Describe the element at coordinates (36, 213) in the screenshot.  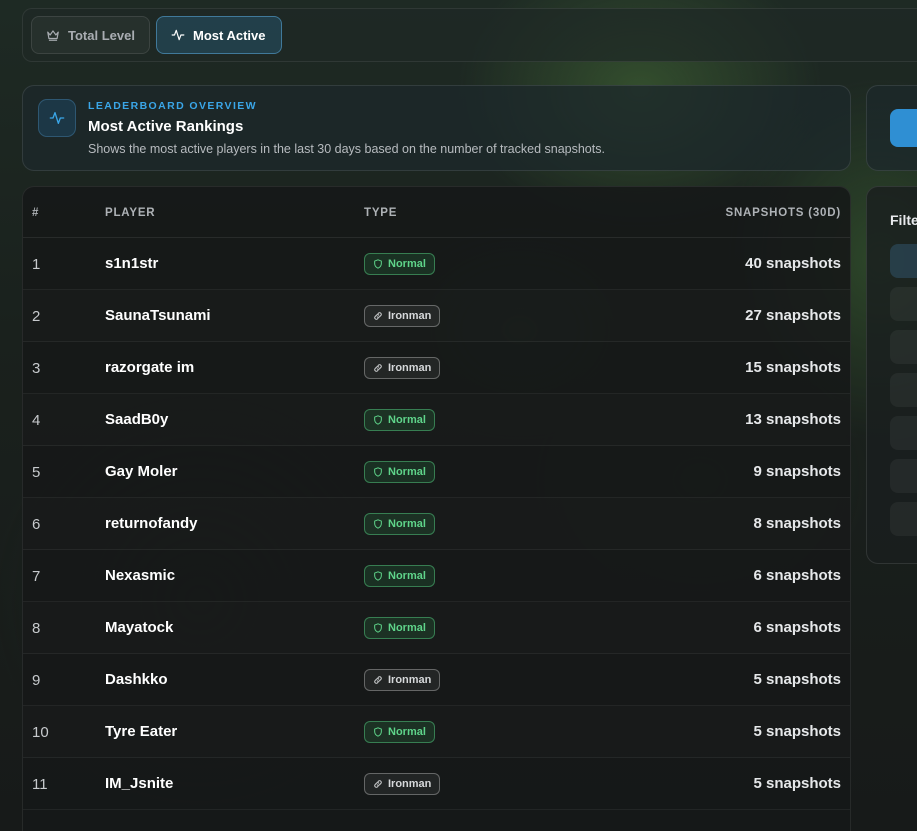
I see `column-header-rank: #` at that location.